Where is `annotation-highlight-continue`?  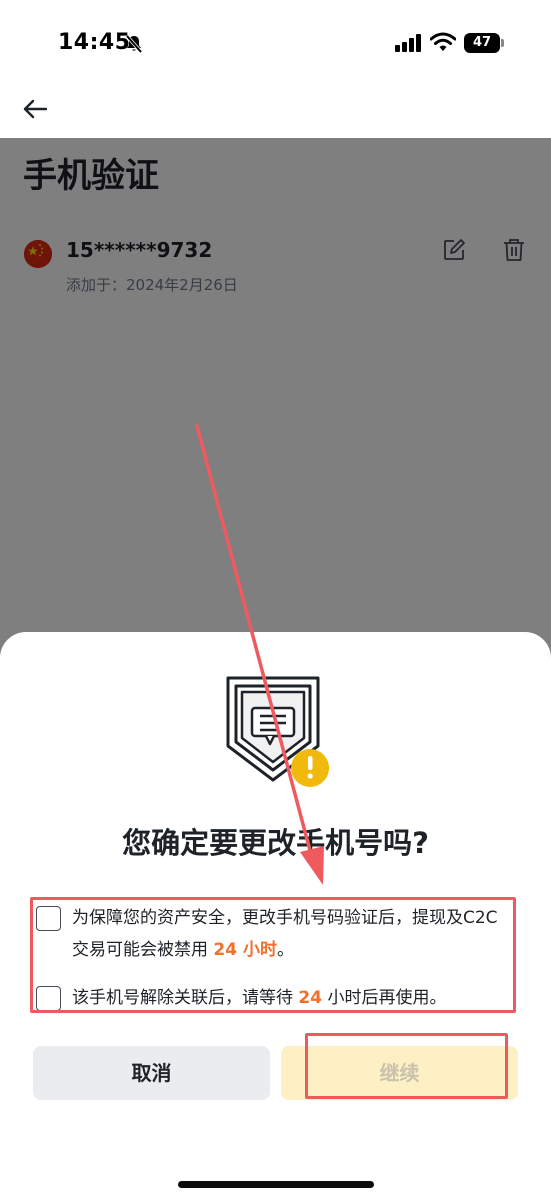
annotation-highlight-continue is located at coordinates (406, 1066).